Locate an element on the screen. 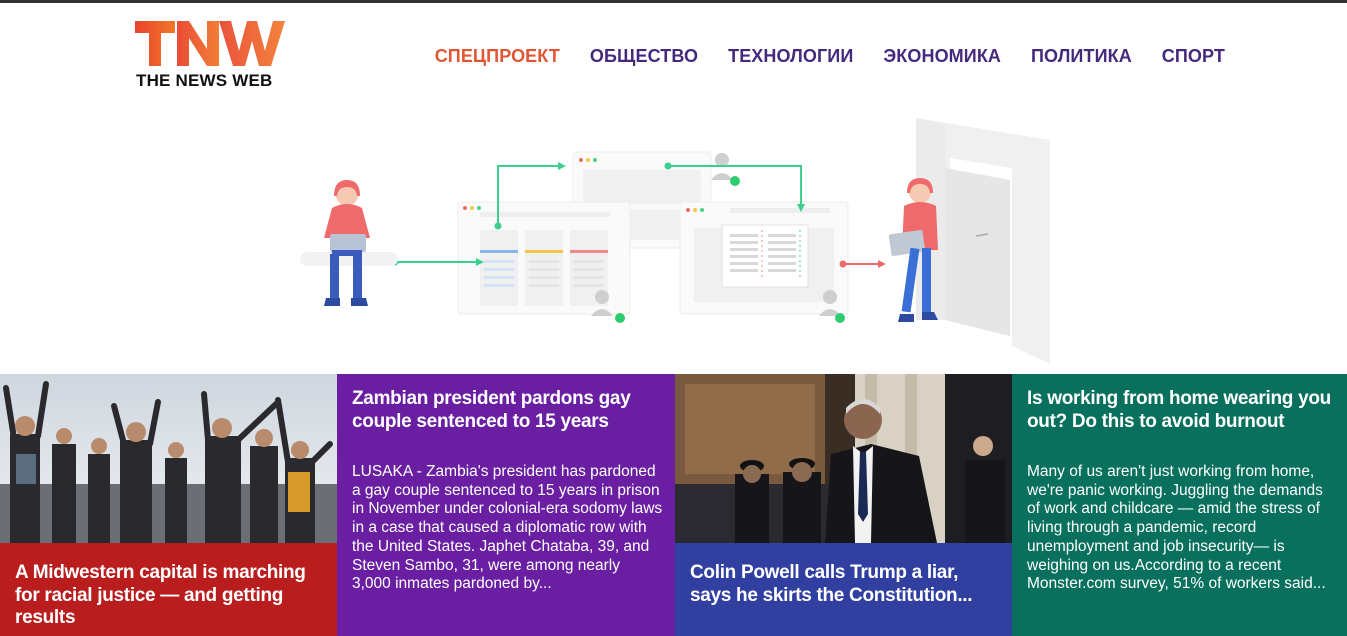 The image size is (1347, 636). top-border is located at coordinates (673, 1).